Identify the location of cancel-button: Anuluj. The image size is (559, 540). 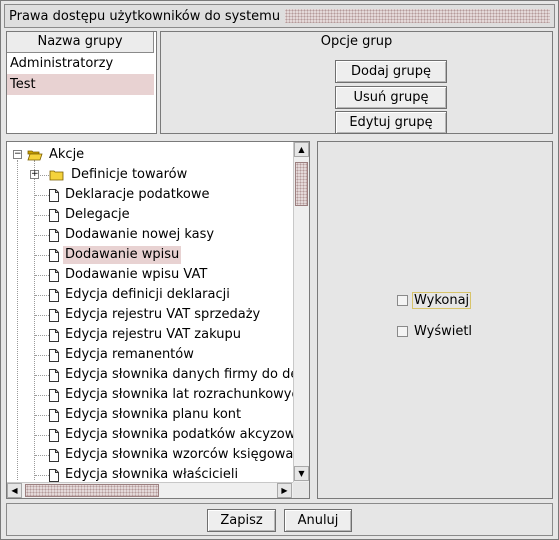
(318, 520).